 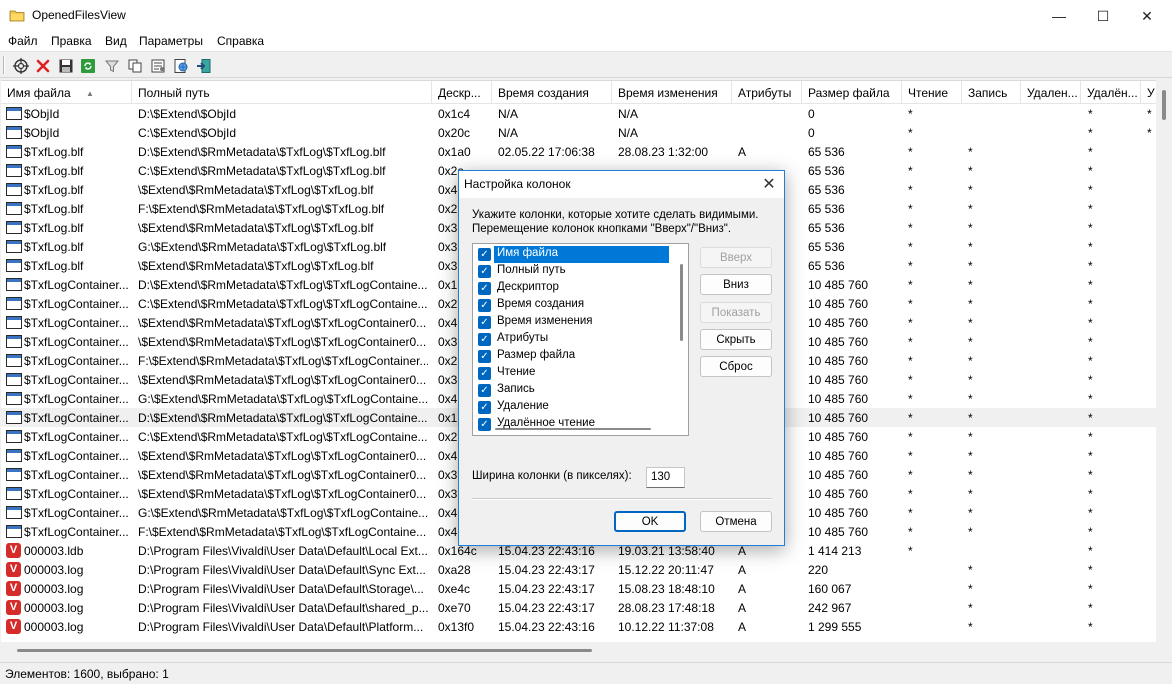 What do you see at coordinates (1164, 105) in the screenshot?
I see `vertical-scroll-thumb` at bounding box center [1164, 105].